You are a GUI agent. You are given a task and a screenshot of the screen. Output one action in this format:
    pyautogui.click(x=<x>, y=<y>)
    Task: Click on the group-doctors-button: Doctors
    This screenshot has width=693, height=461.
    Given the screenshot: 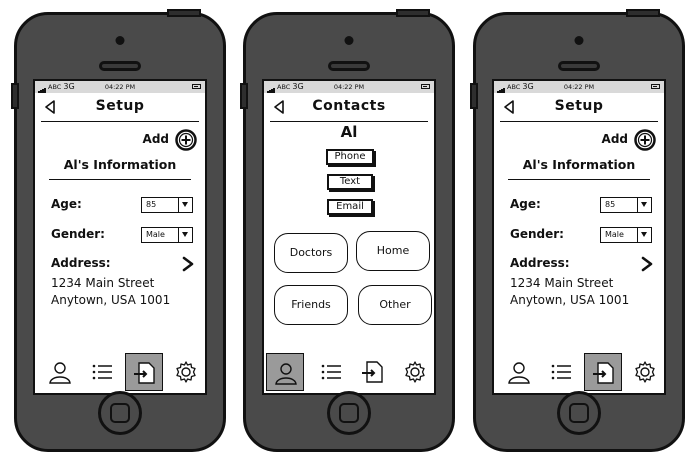 What is the action you would take?
    pyautogui.click(x=311, y=253)
    